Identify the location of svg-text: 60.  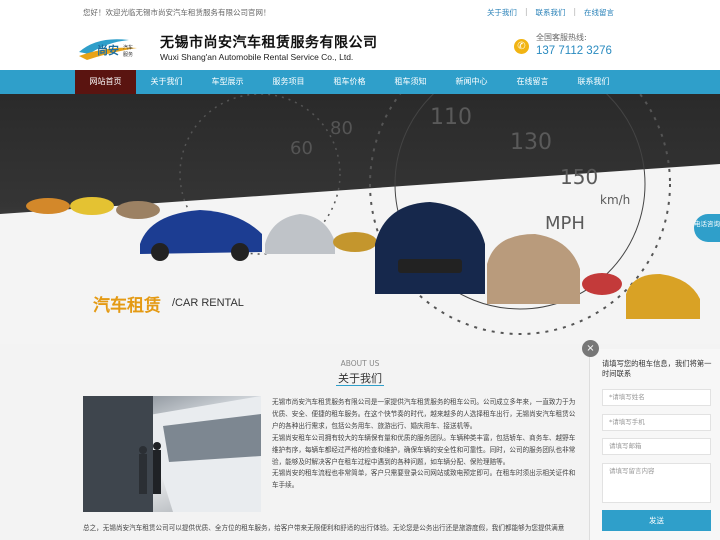
(301, 148).